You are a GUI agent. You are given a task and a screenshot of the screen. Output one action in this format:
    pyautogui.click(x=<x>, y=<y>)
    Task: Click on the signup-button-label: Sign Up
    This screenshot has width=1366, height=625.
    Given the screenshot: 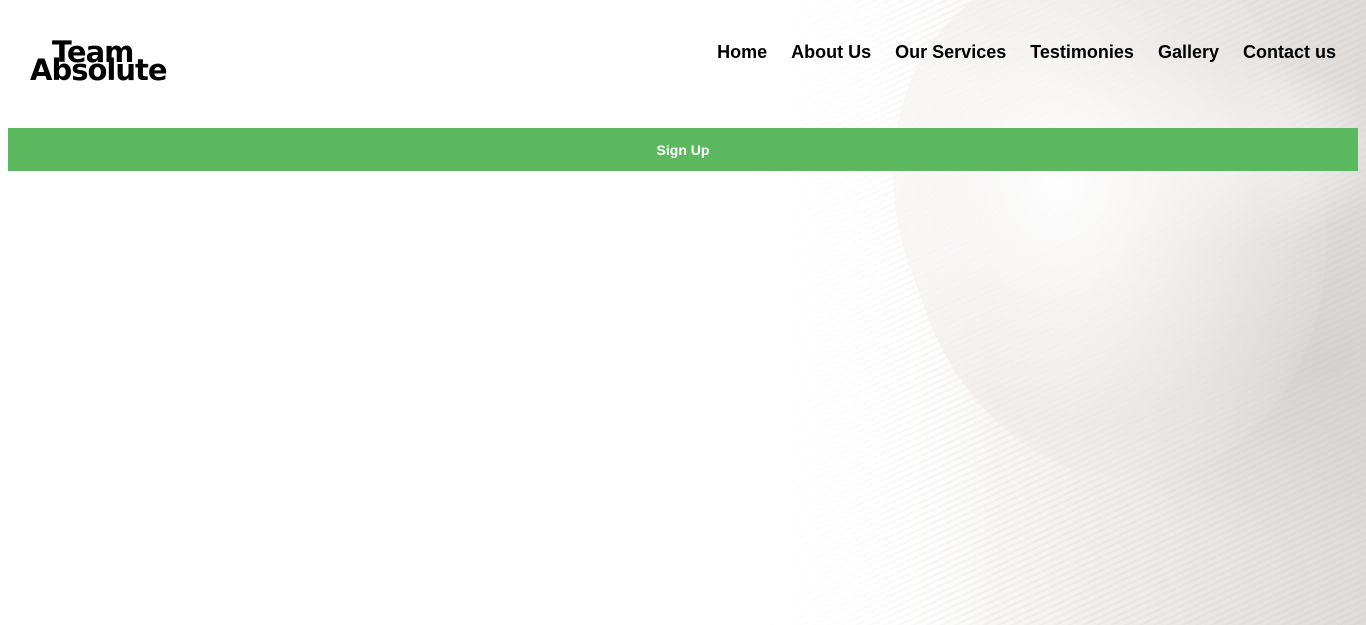 What is the action you would take?
    pyautogui.click(x=683, y=149)
    